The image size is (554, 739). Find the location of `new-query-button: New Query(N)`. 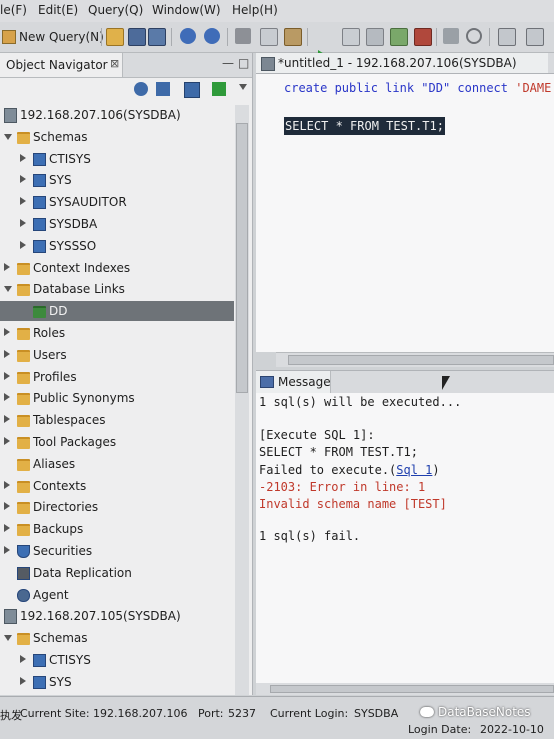

new-query-button: New Query(N) is located at coordinates (53, 37).